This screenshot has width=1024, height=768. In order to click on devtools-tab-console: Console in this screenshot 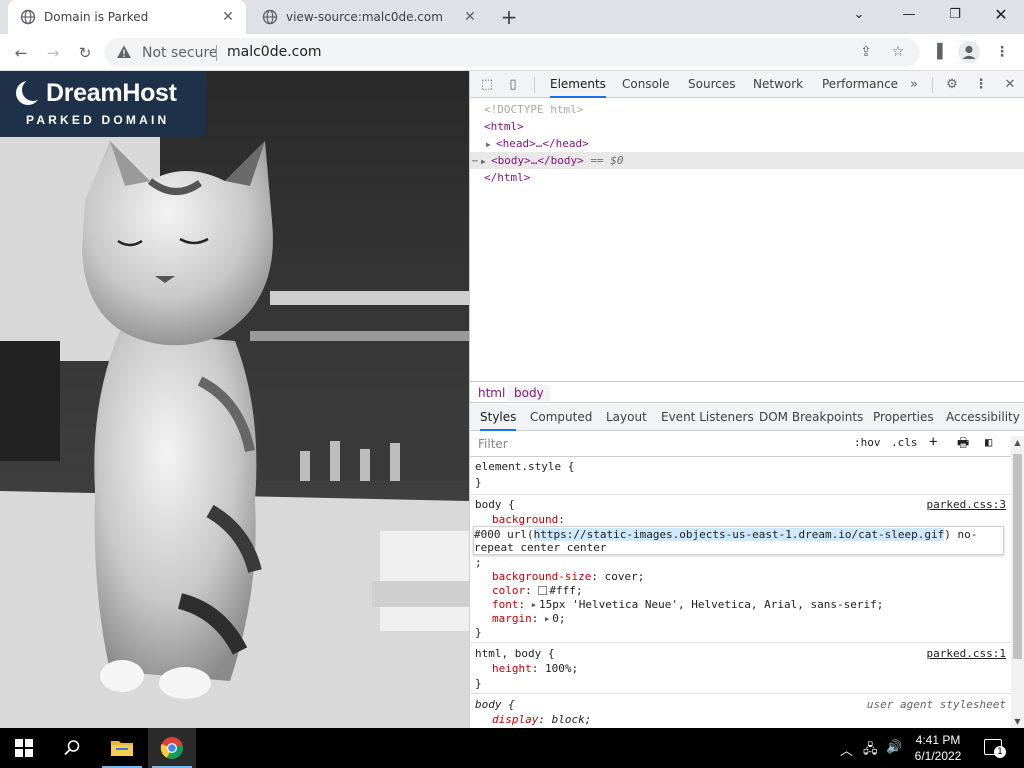, I will do `click(646, 84)`.